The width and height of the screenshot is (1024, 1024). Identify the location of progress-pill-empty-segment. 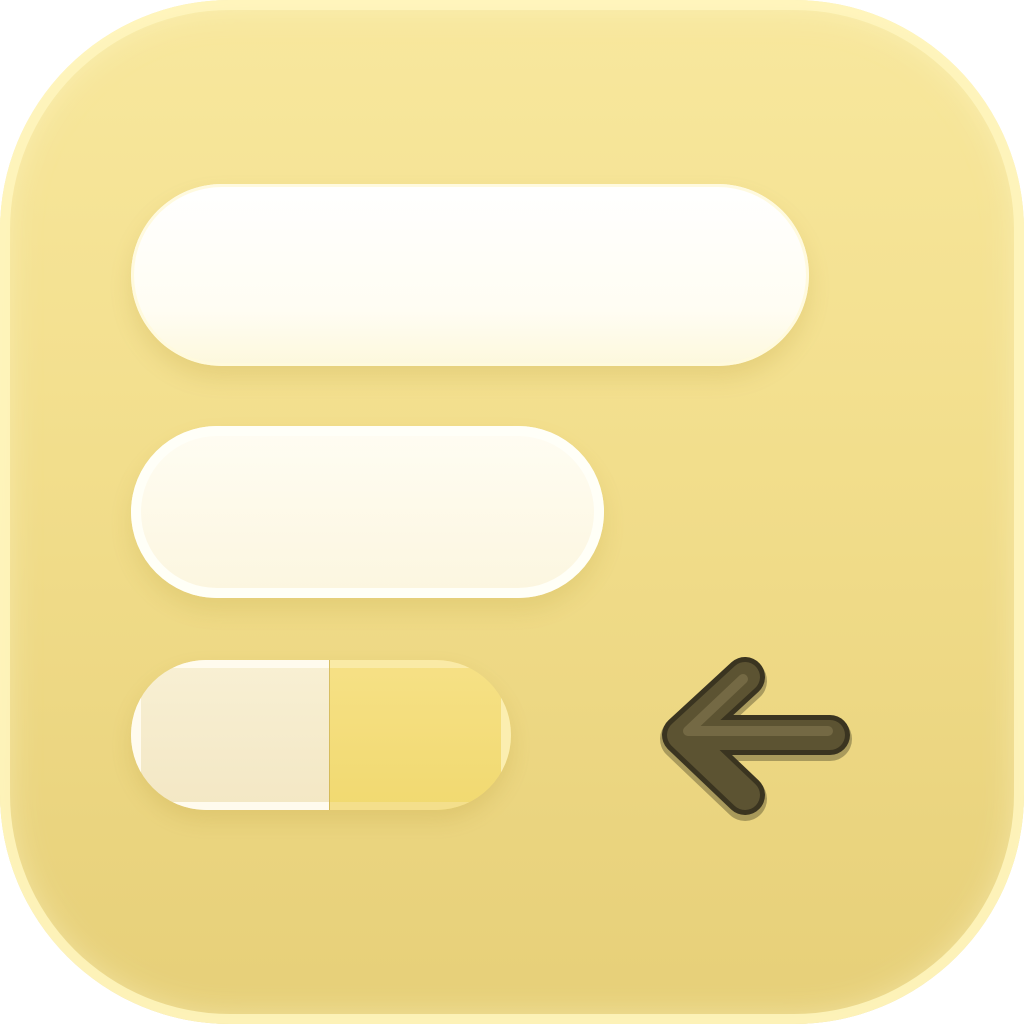
(230, 735).